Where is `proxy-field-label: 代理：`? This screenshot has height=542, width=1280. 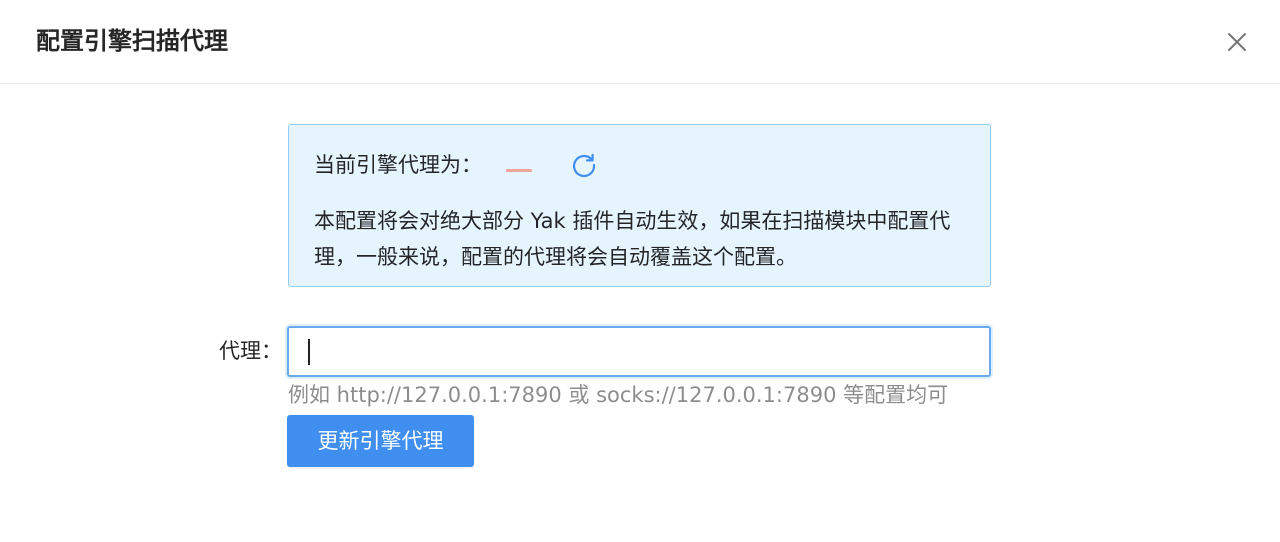 proxy-field-label: 代理： is located at coordinates (250, 351).